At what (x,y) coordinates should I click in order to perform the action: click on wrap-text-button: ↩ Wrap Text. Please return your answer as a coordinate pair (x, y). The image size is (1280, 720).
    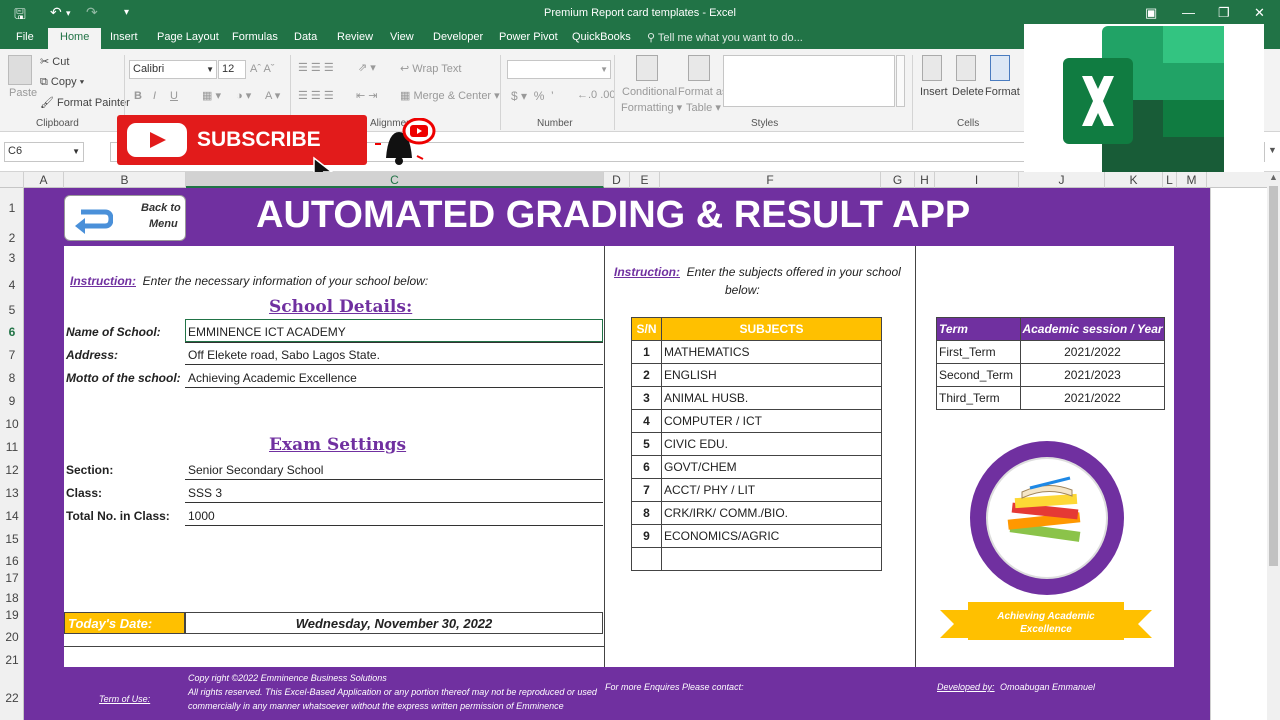
    Looking at the image, I should click on (430, 68).